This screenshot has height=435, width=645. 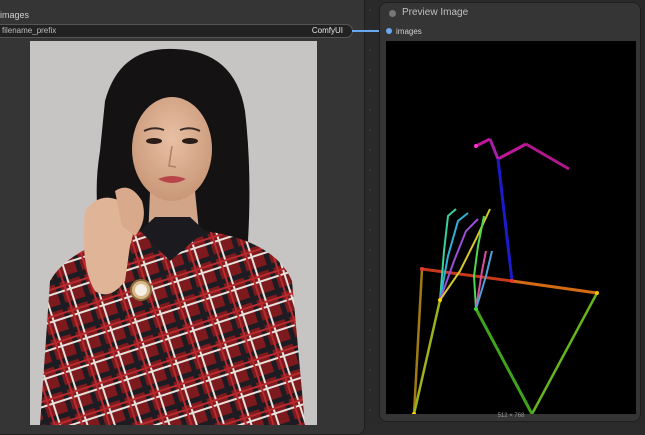 What do you see at coordinates (389, 31) in the screenshot?
I see `images-input-port` at bounding box center [389, 31].